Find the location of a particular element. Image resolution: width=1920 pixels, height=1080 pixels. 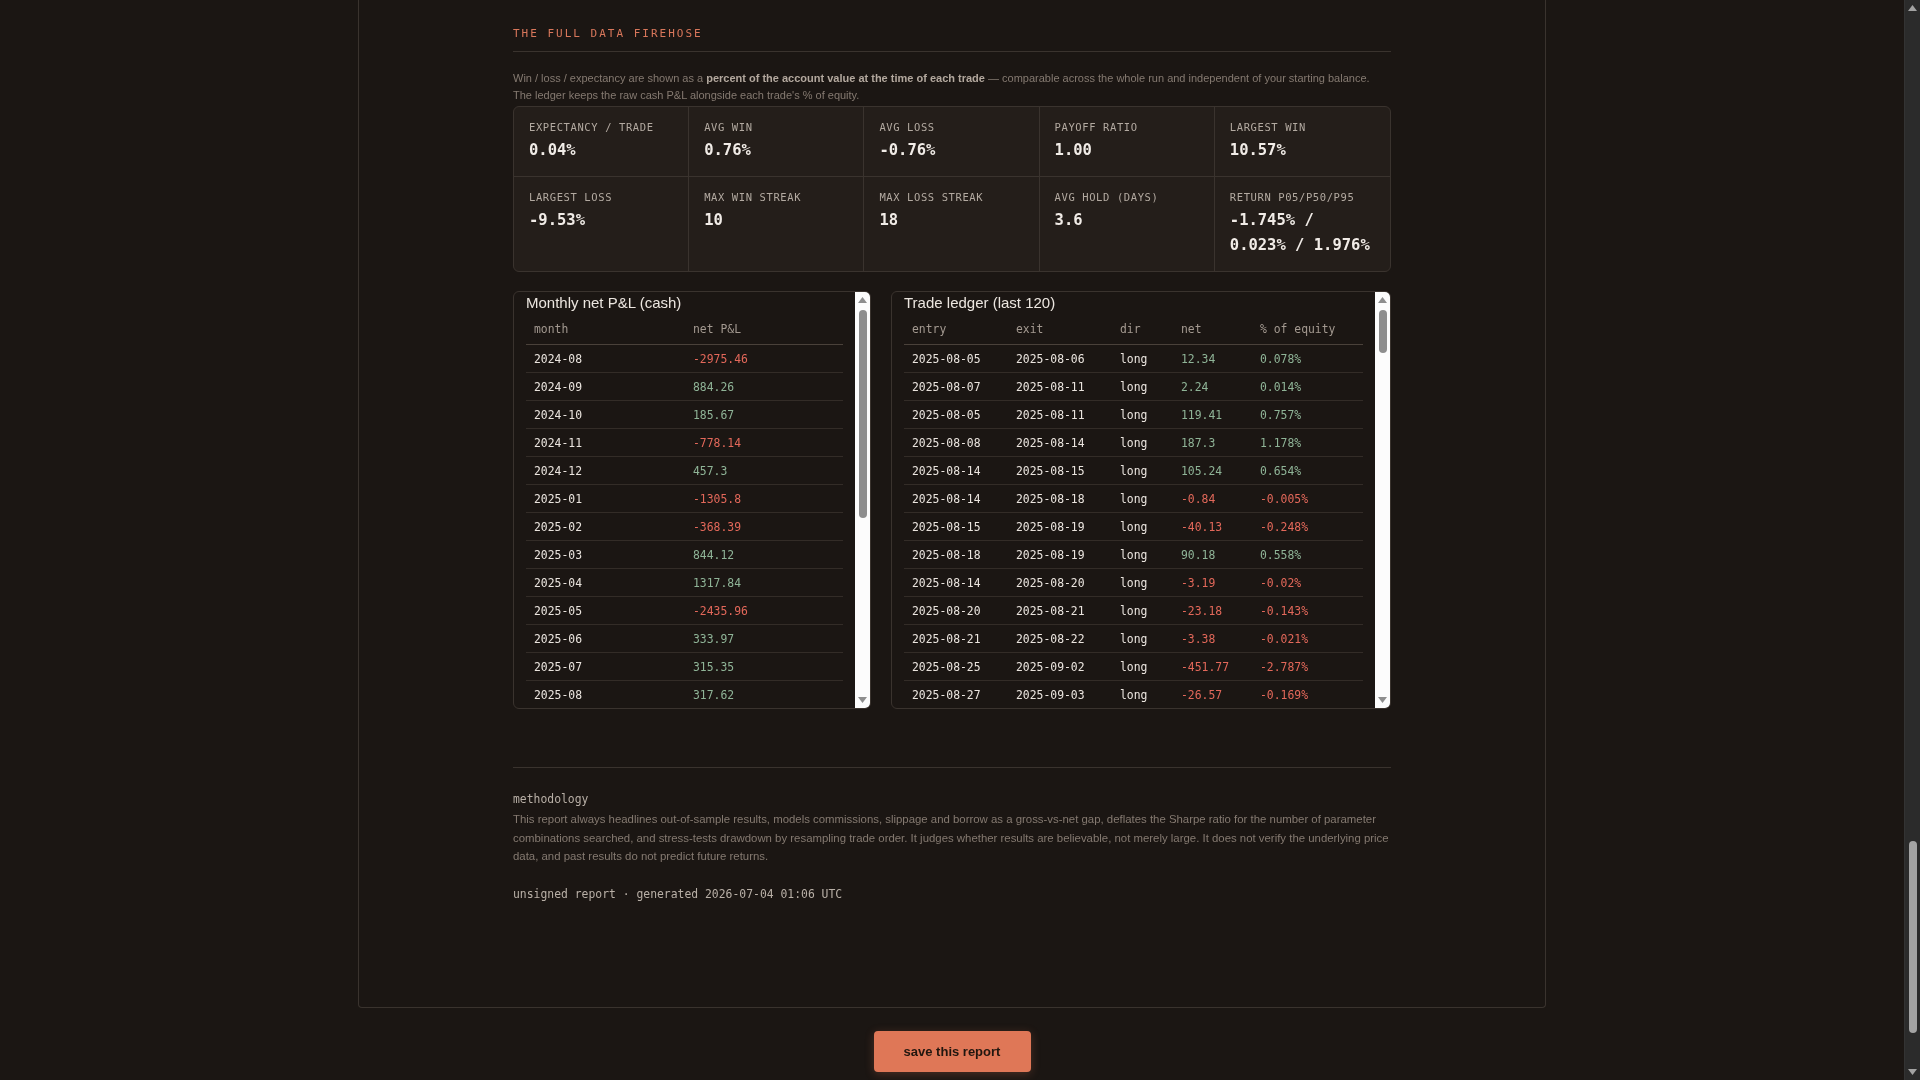

stat-label: AVG WIN is located at coordinates (729, 127).